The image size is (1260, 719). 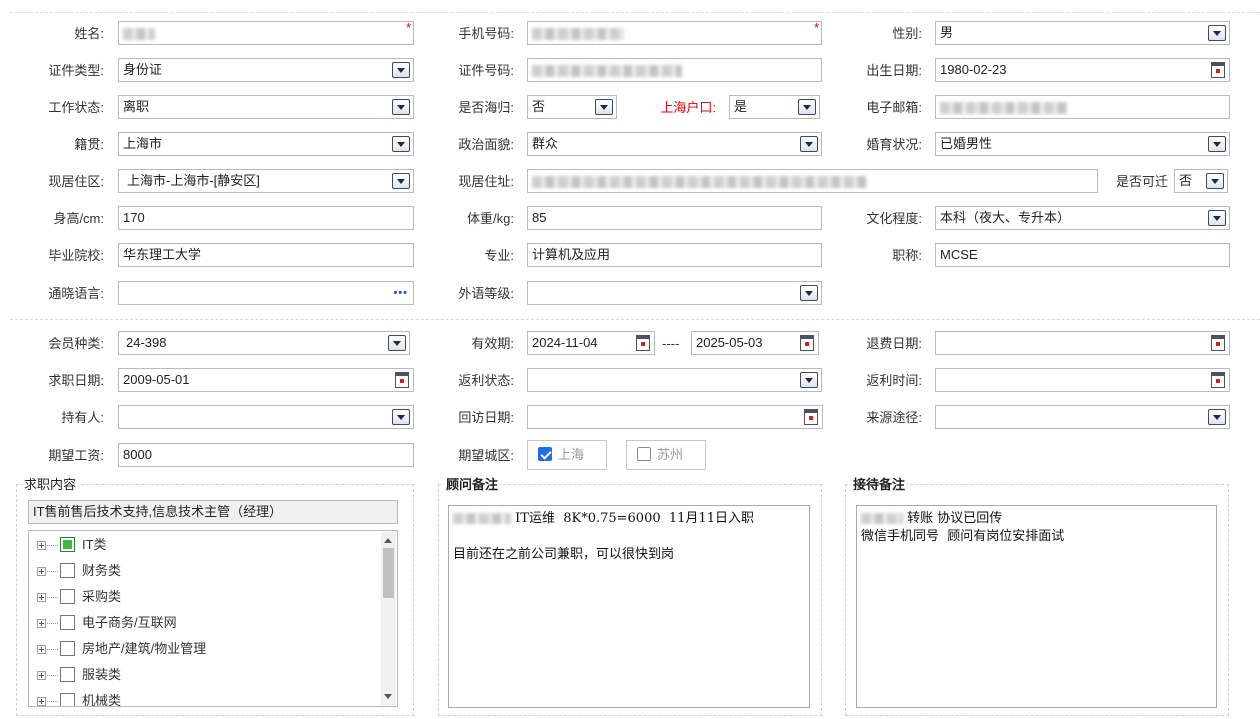 What do you see at coordinates (699, 181) in the screenshot?
I see `redacted-address` at bounding box center [699, 181].